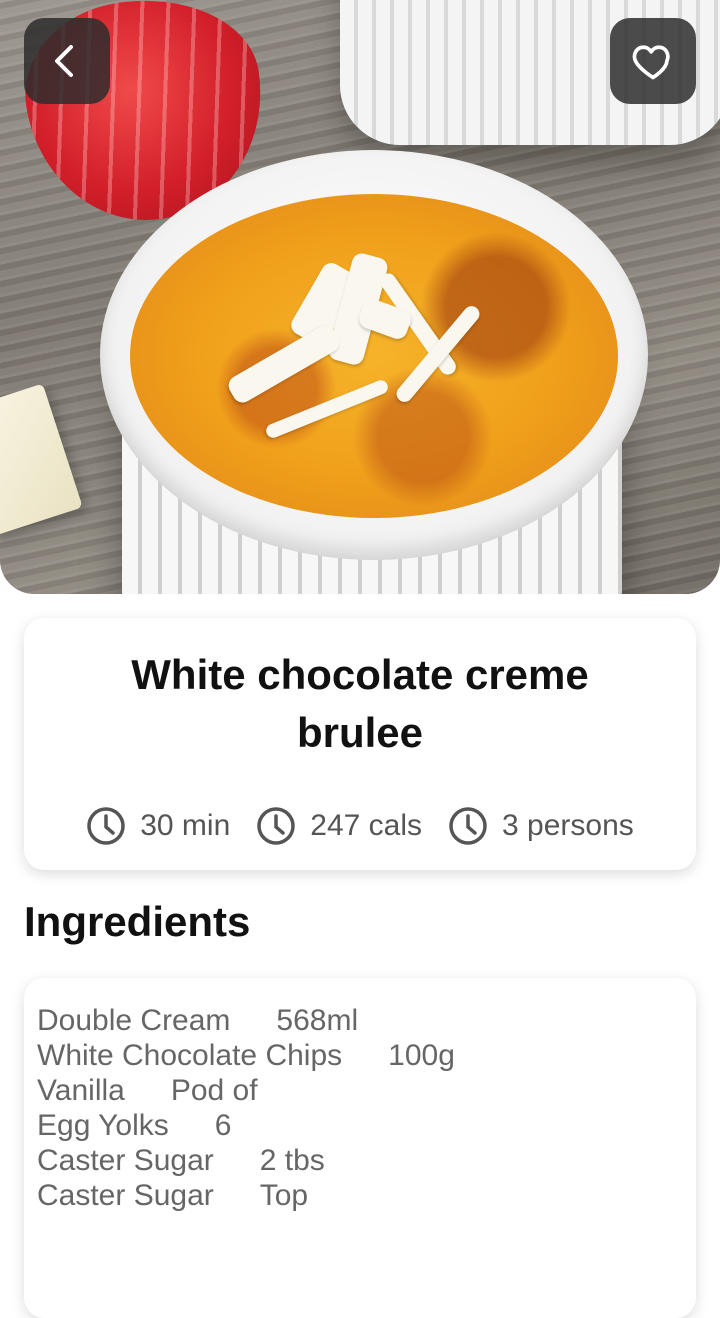 This screenshot has height=1318, width=720. Describe the element at coordinates (366, 825) in the screenshot. I see `meta-calories-text: 247 cals` at that location.